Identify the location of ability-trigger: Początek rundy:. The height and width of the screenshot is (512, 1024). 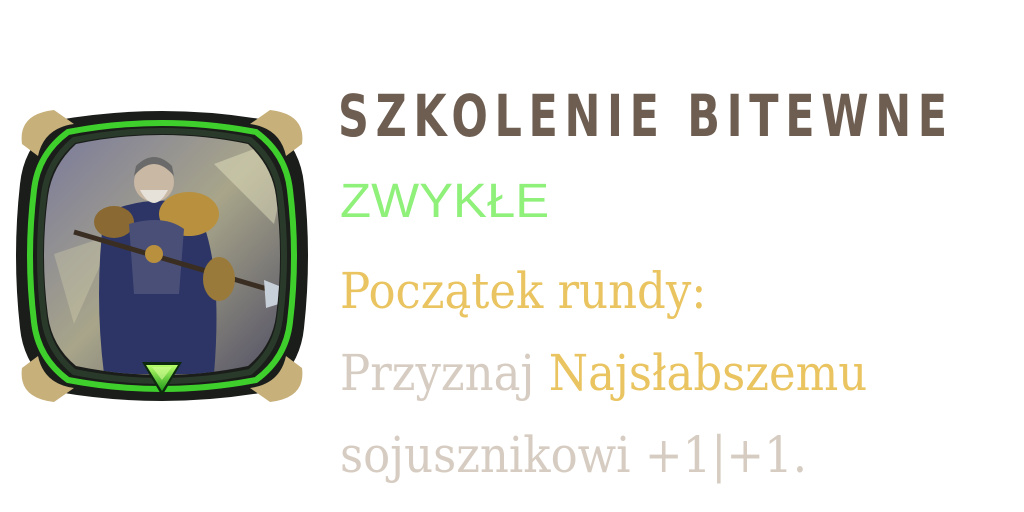
(523, 291).